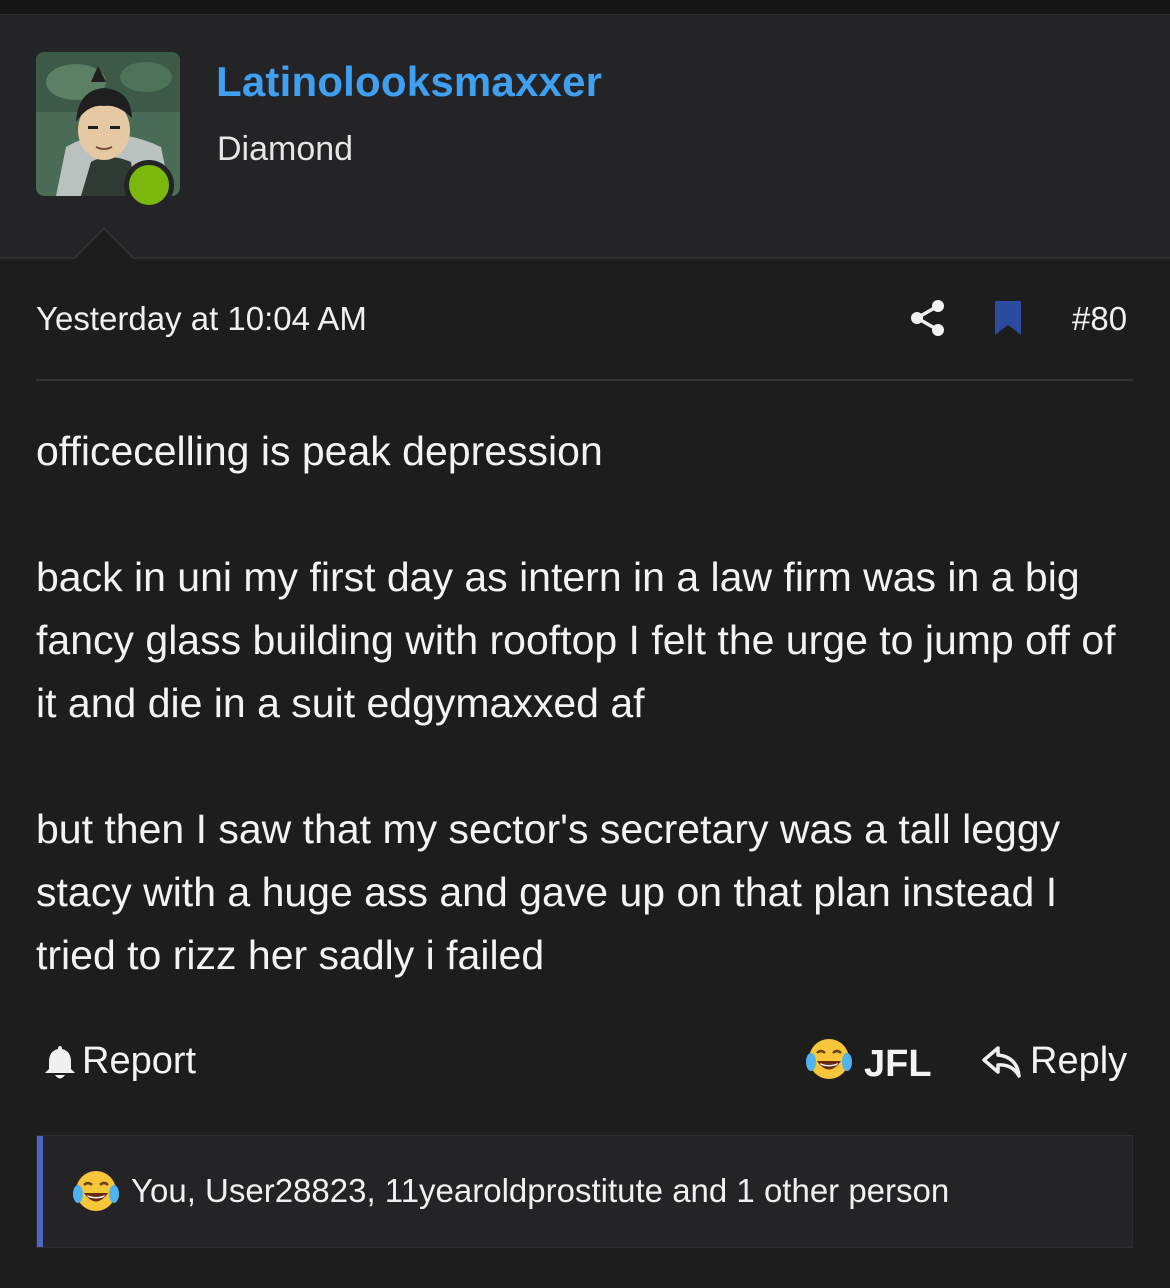 The height and width of the screenshot is (1288, 1170). Describe the element at coordinates (285, 149) in the screenshot. I see `user-title: Diamond` at that location.